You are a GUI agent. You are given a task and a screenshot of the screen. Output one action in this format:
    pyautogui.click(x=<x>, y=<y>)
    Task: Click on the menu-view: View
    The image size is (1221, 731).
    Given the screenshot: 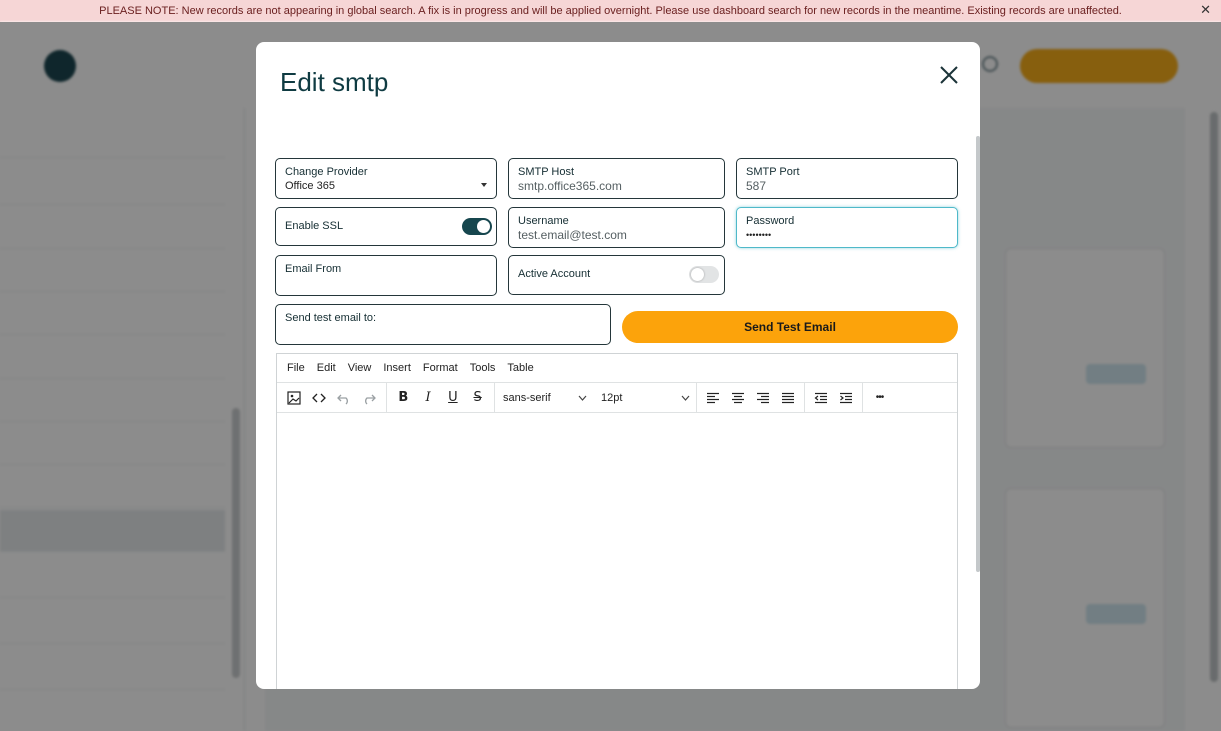 What is the action you would take?
    pyautogui.click(x=360, y=368)
    